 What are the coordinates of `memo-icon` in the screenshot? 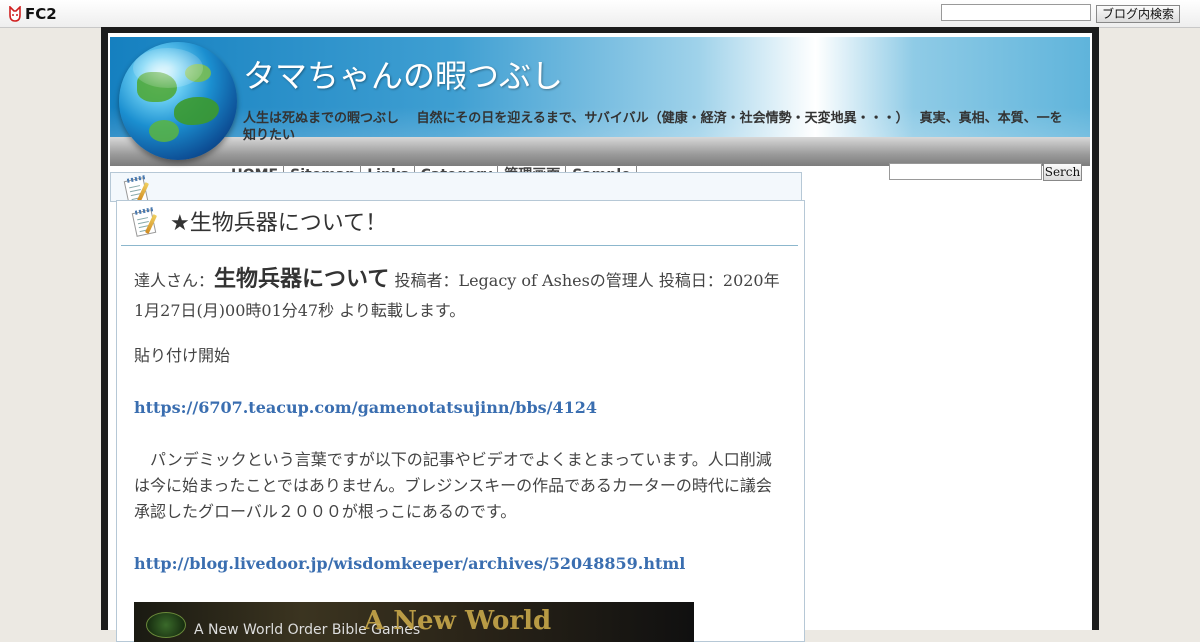 It's located at (144, 222).